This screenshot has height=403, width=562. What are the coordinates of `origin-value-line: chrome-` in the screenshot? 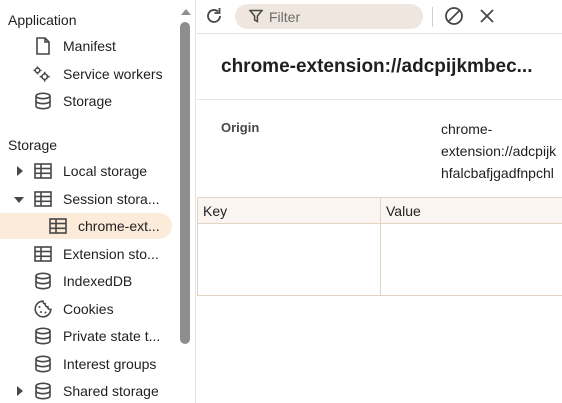 It's located at (467, 129).